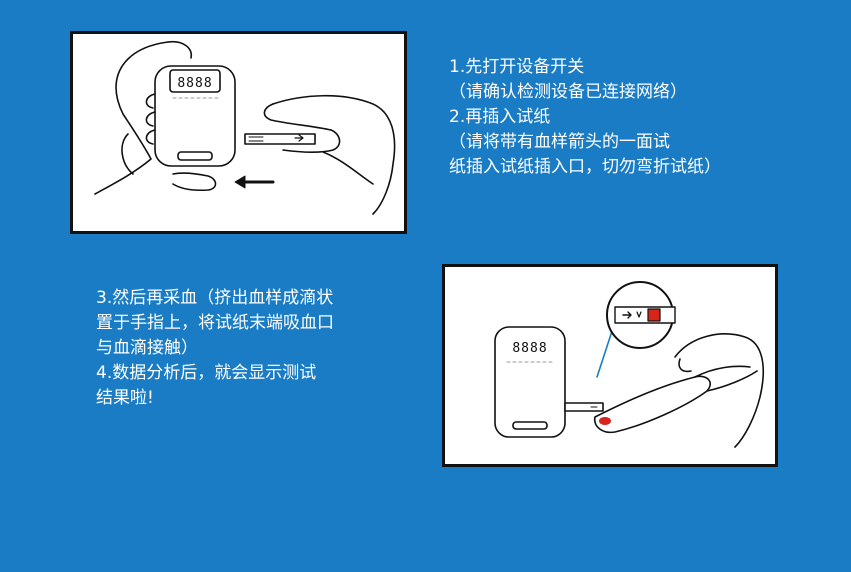 Image resolution: width=851 pixels, height=572 pixels. I want to click on instruction-line: 4.数据分析后，就会显示测试, so click(206, 373).